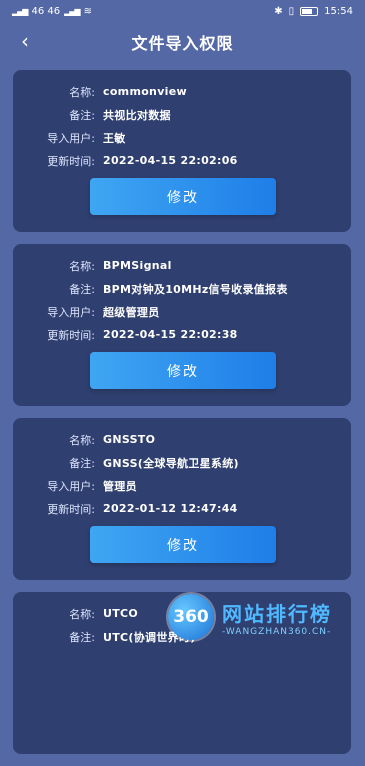  I want to click on name-value: UTCO, so click(121, 613).